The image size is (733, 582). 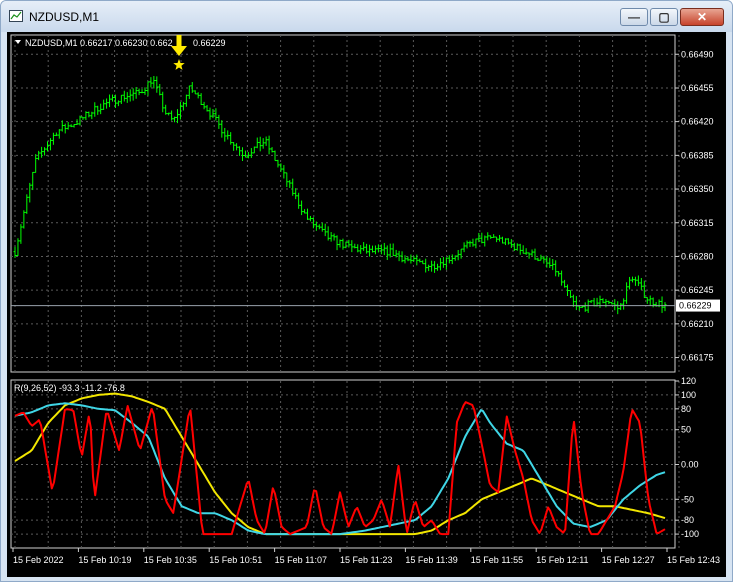 I want to click on maximize-button: ▢, so click(x=664, y=17).